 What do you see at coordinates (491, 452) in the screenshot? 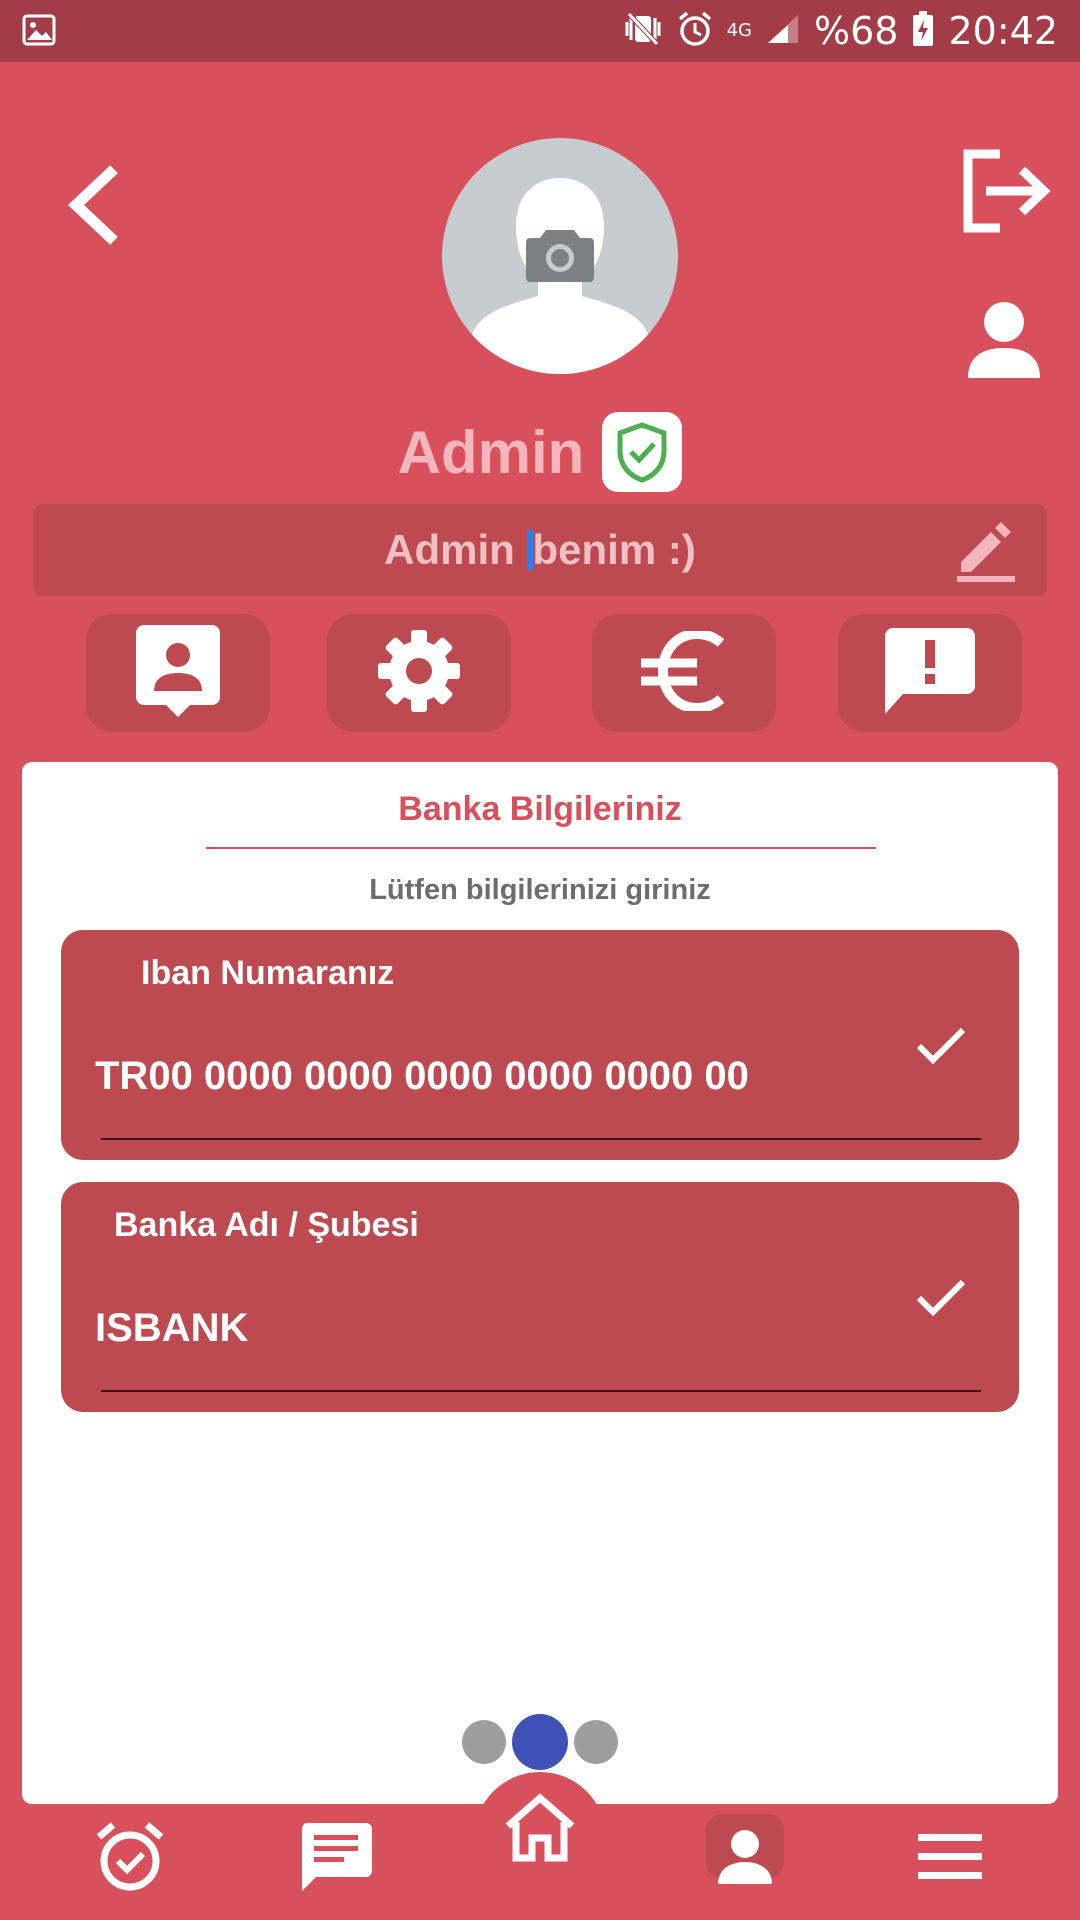
I see `profile-name: Admin` at bounding box center [491, 452].